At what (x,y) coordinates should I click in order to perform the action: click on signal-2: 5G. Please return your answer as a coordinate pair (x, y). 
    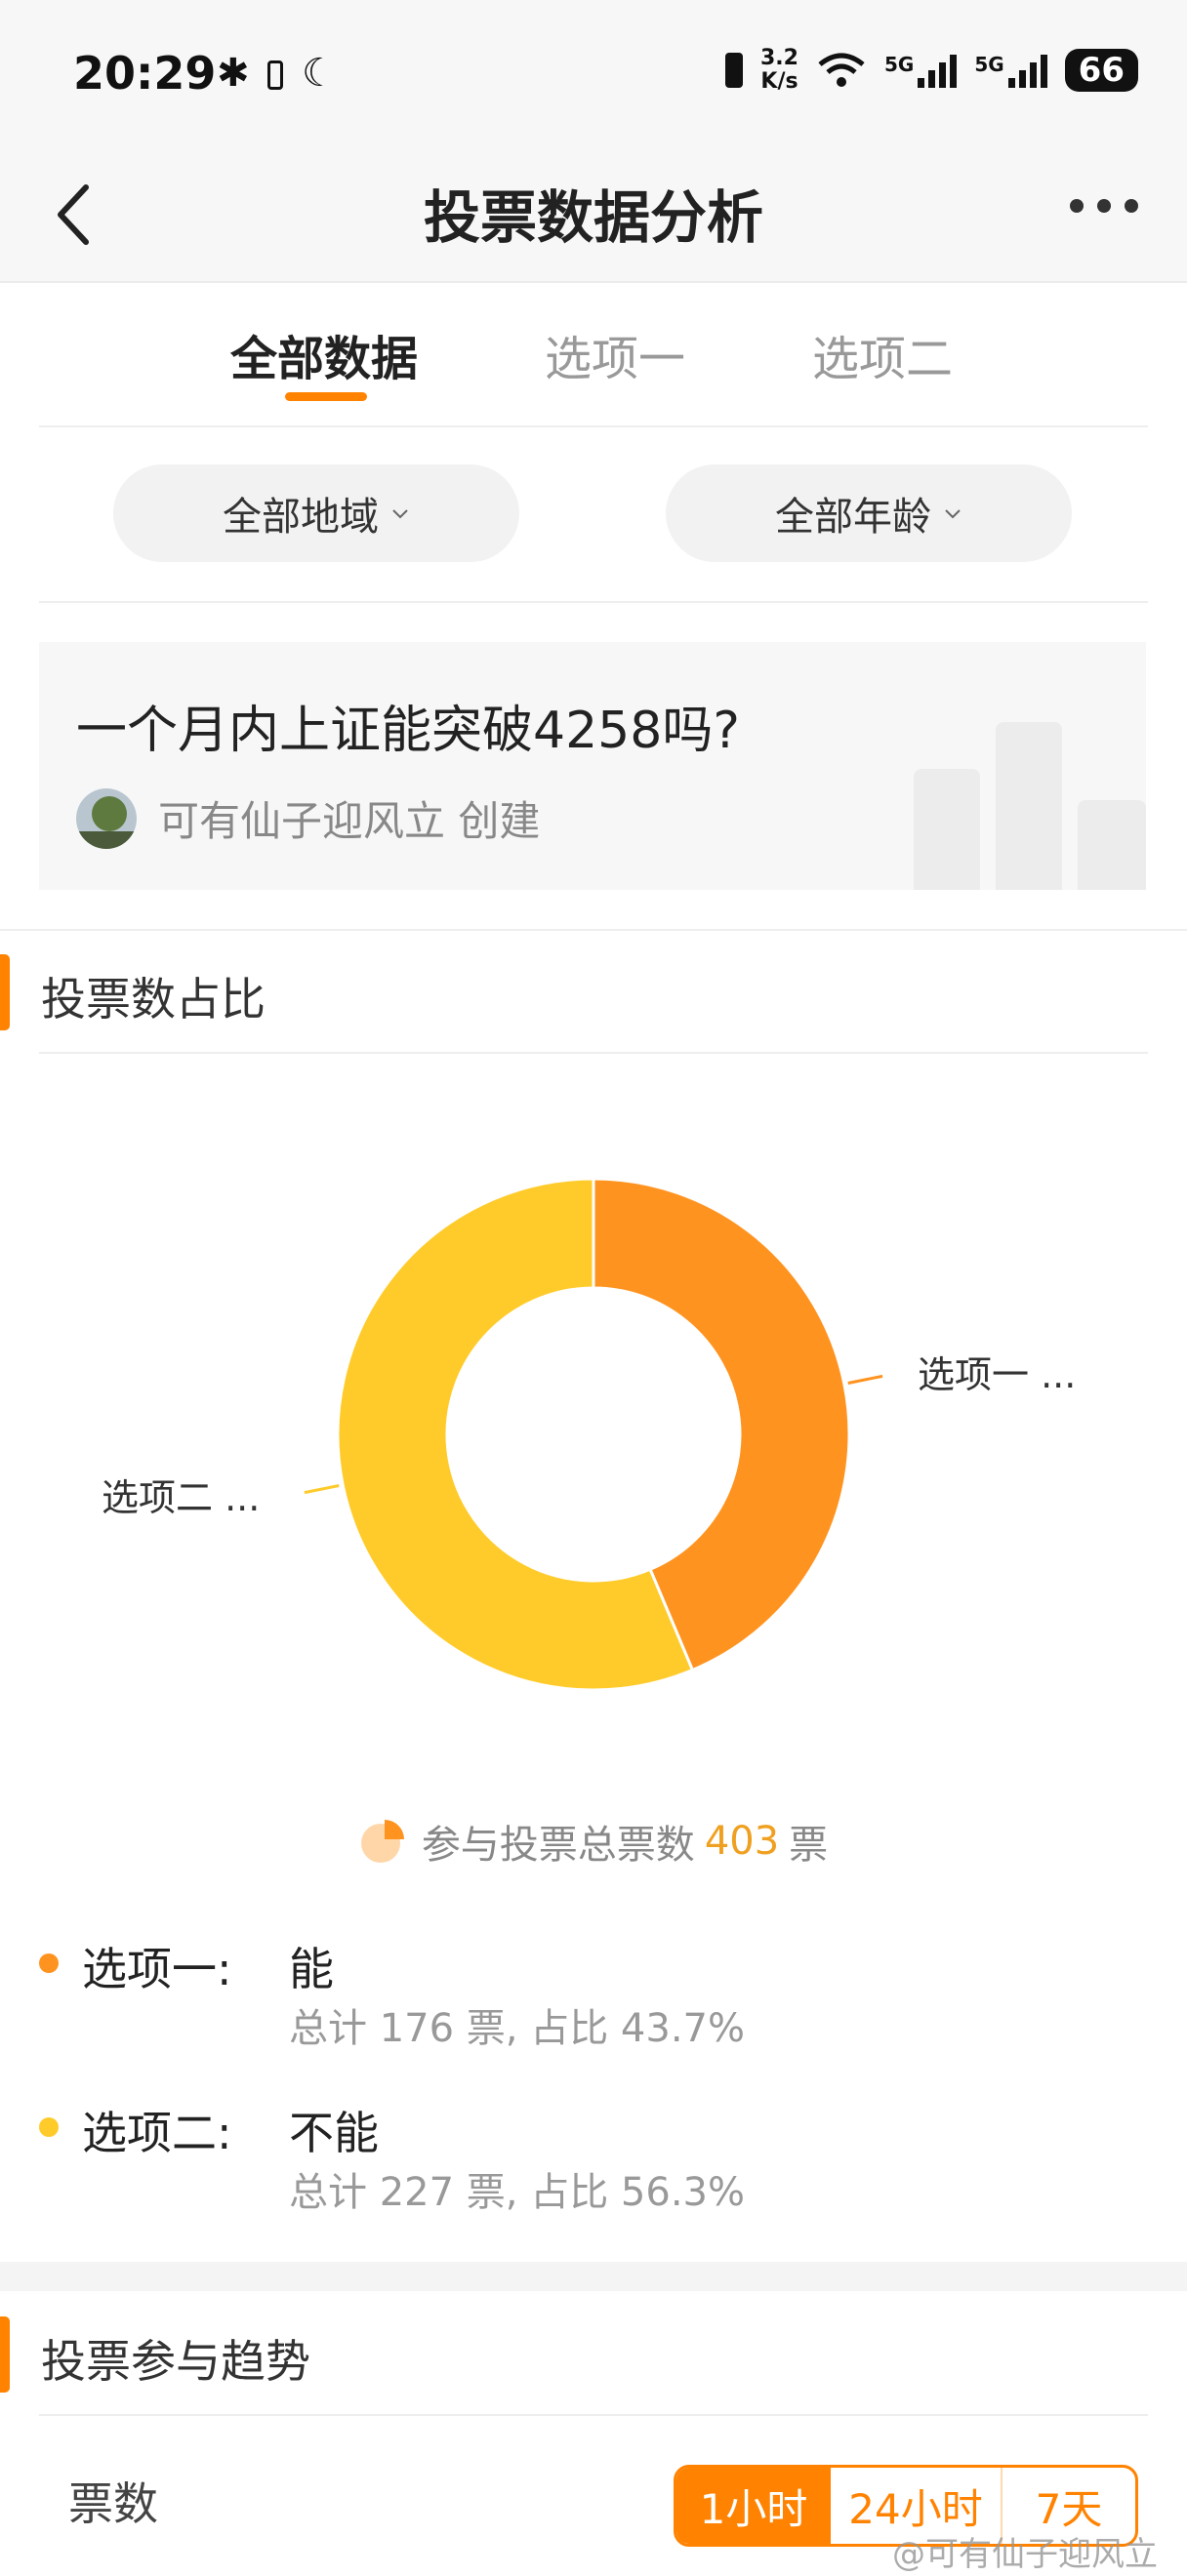
    Looking at the image, I should click on (1010, 70).